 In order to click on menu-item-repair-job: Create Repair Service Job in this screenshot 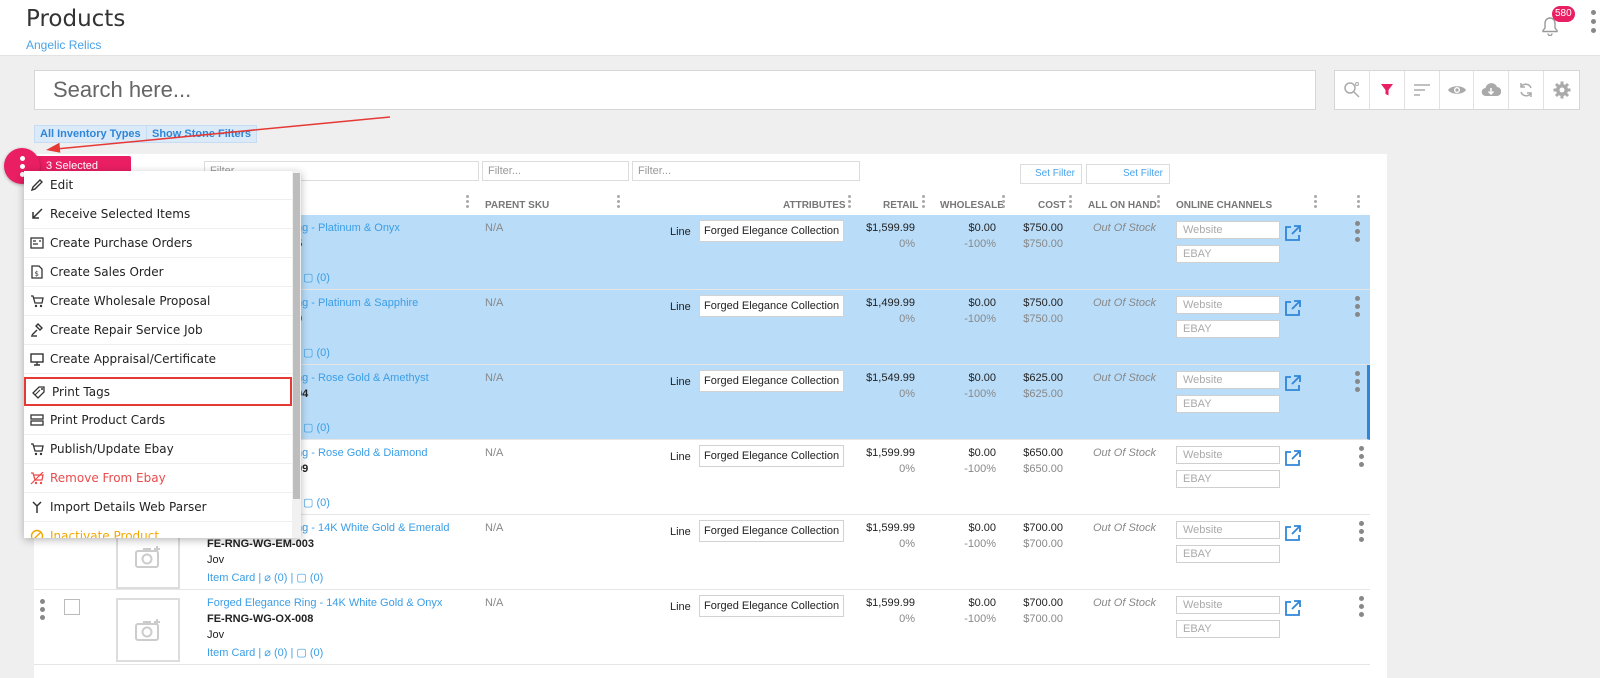, I will do `click(158, 330)`.